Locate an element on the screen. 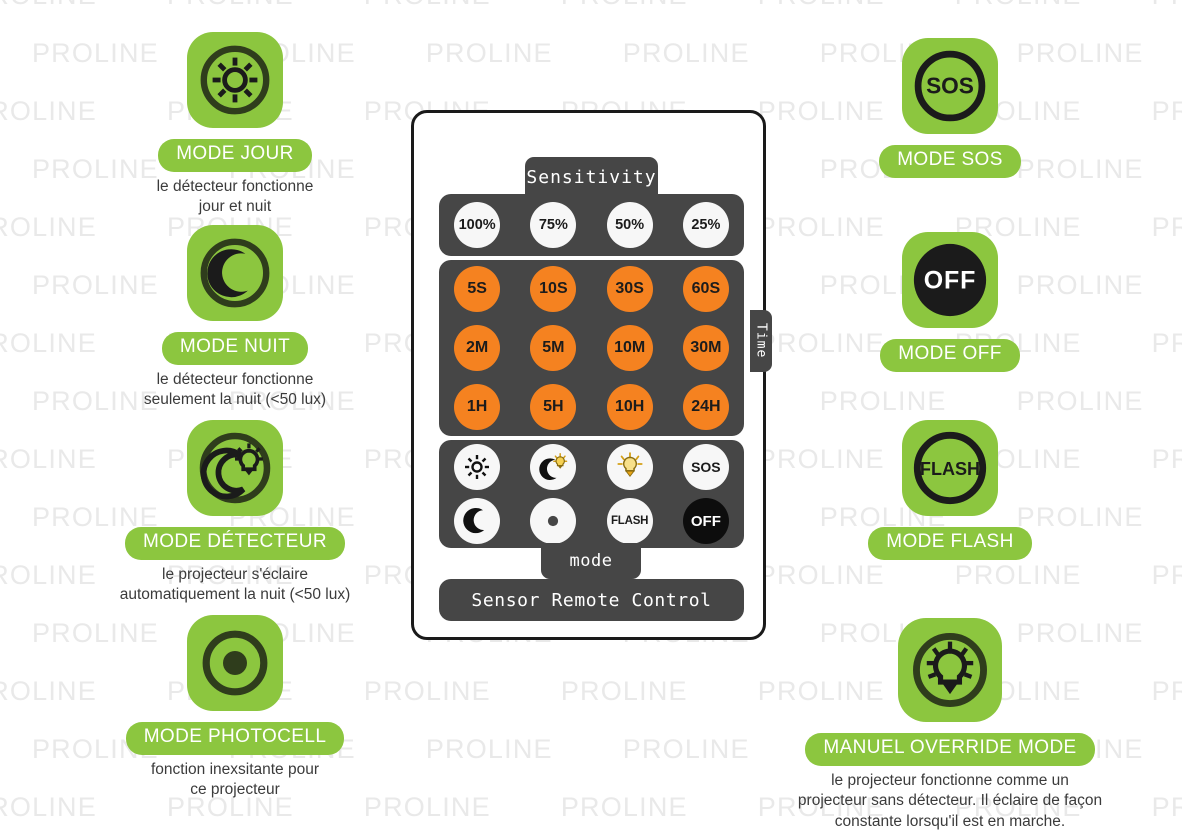 The height and width of the screenshot is (838, 1182). mode-card-nuit-label: MODE NUIT is located at coordinates (235, 348).